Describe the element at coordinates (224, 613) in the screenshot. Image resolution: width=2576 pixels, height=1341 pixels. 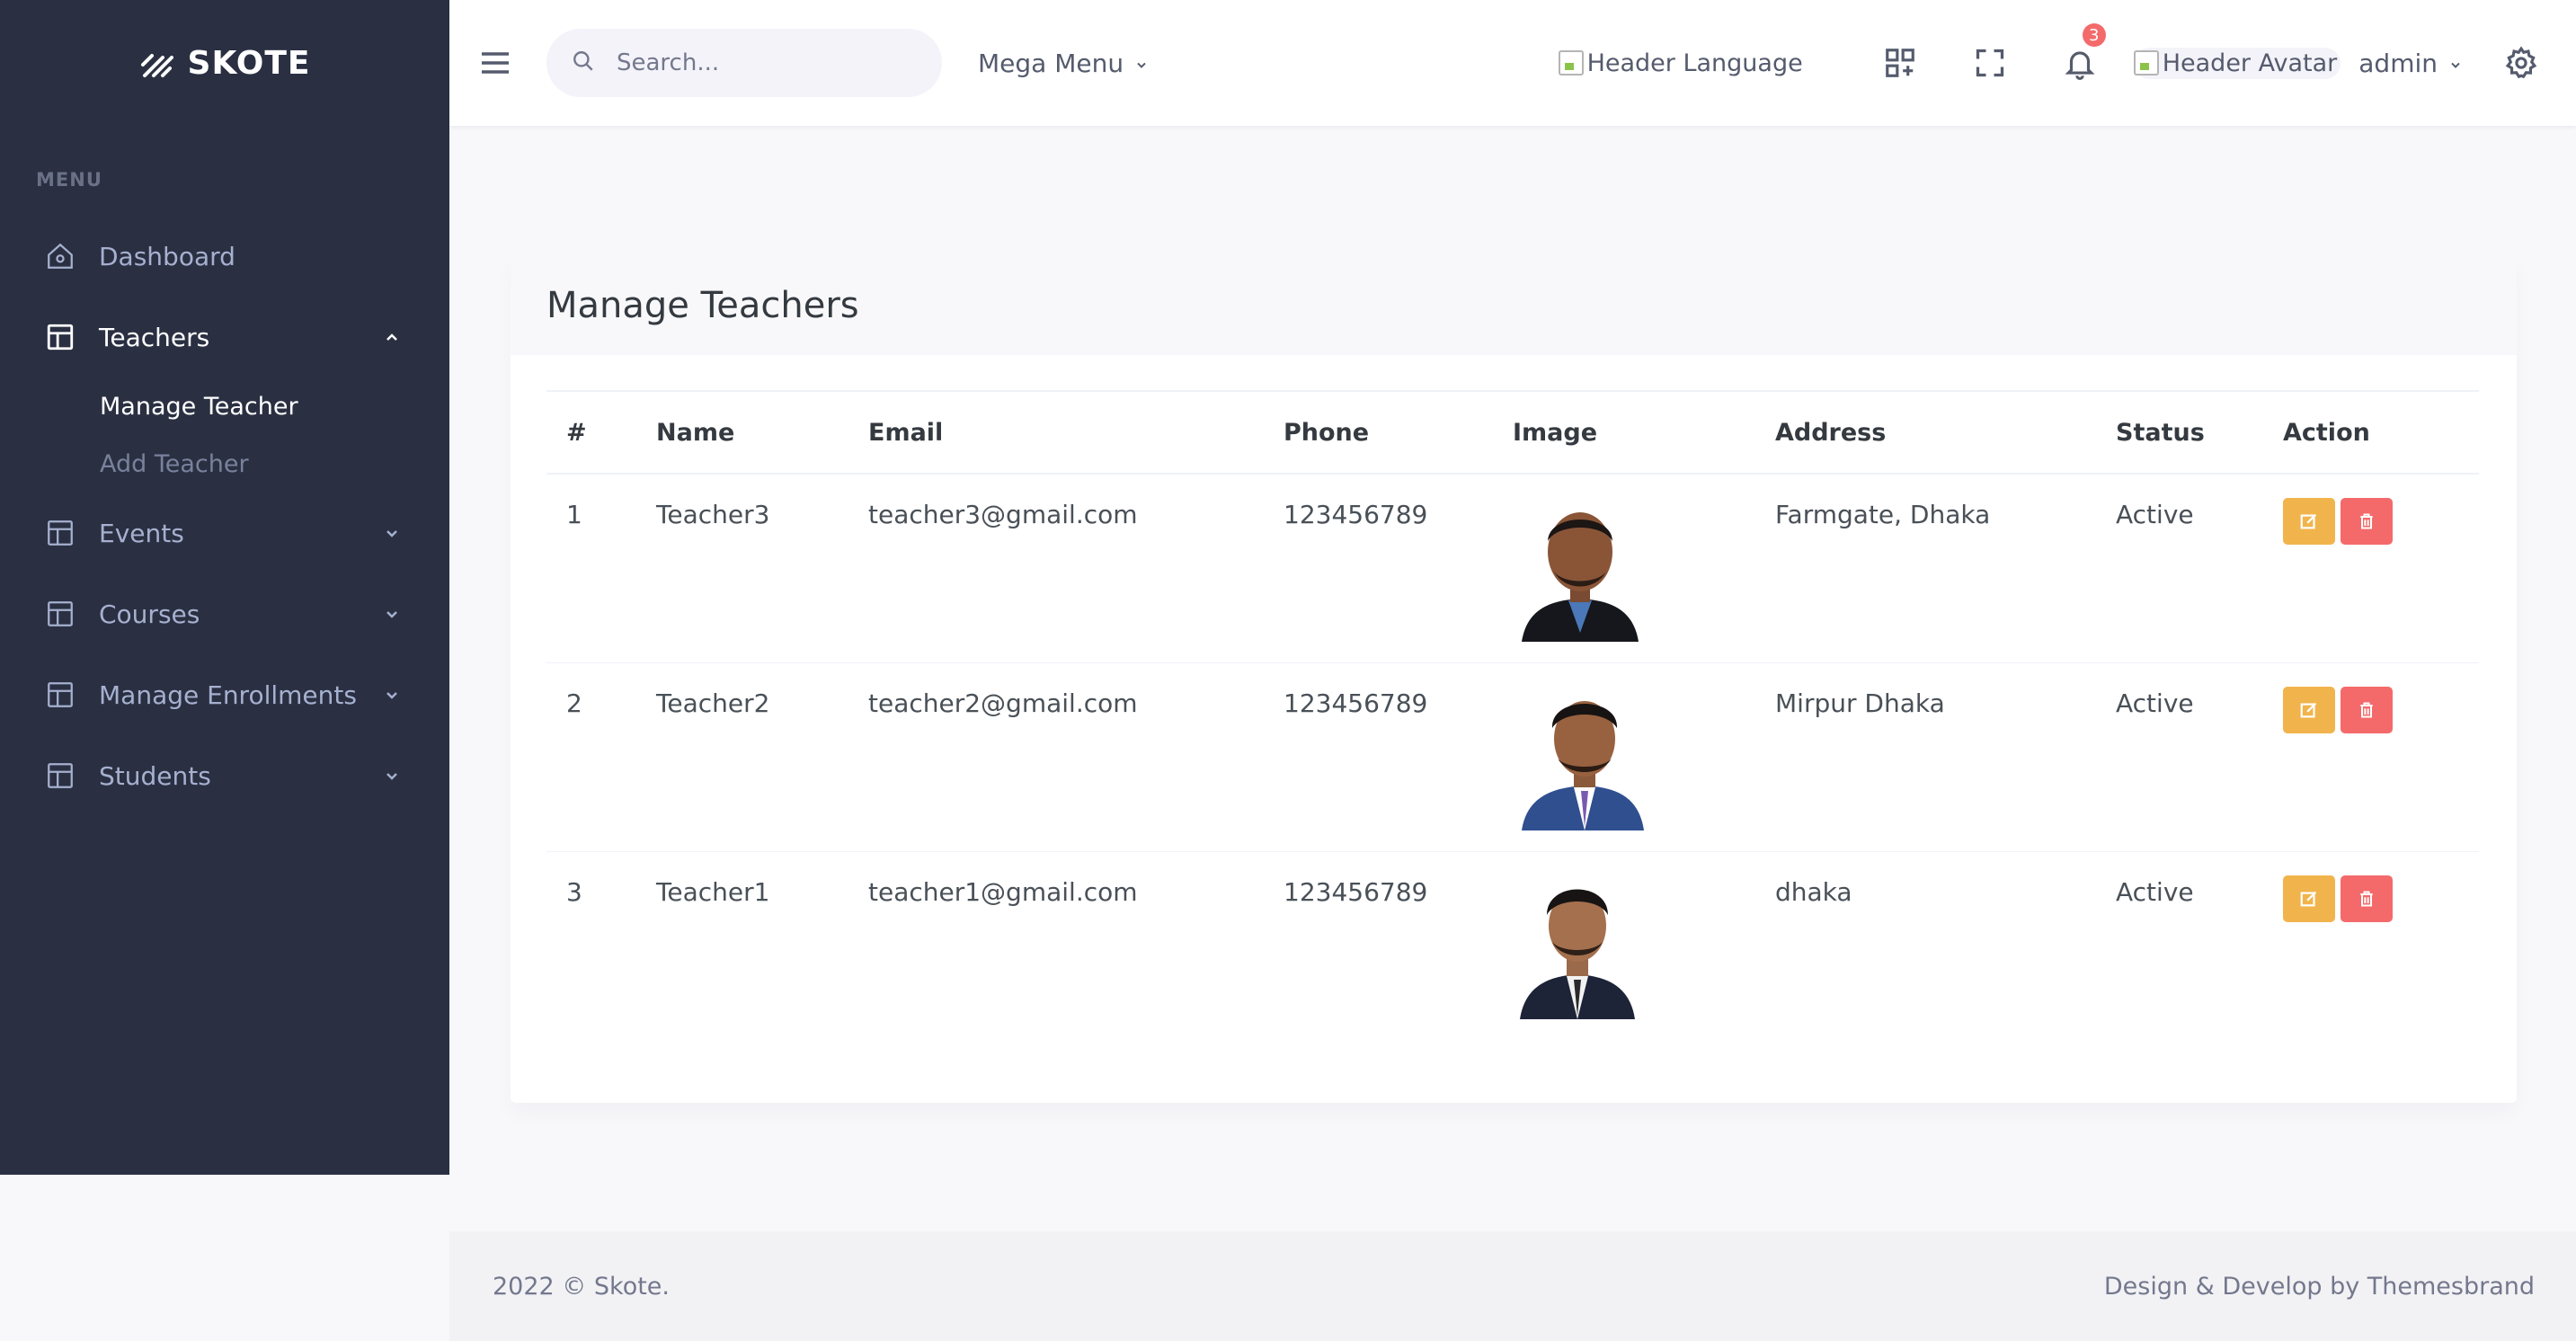
I see `sidebar-item-courses: Courses` at that location.